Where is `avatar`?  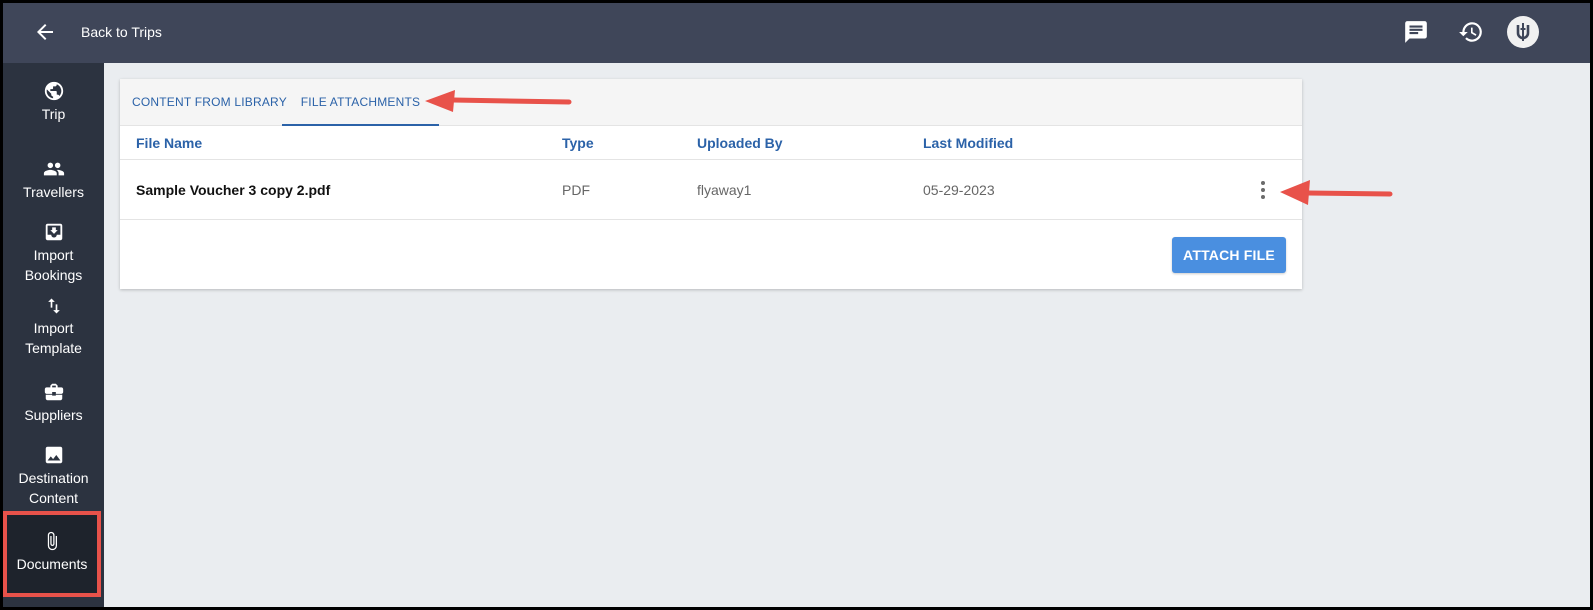
avatar is located at coordinates (1523, 32).